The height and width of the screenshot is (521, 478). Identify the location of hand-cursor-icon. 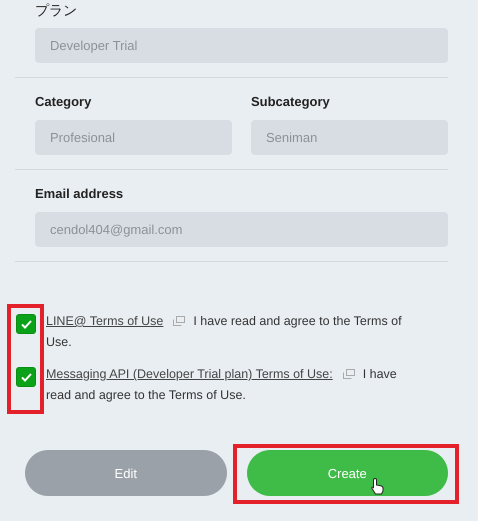
(377, 486).